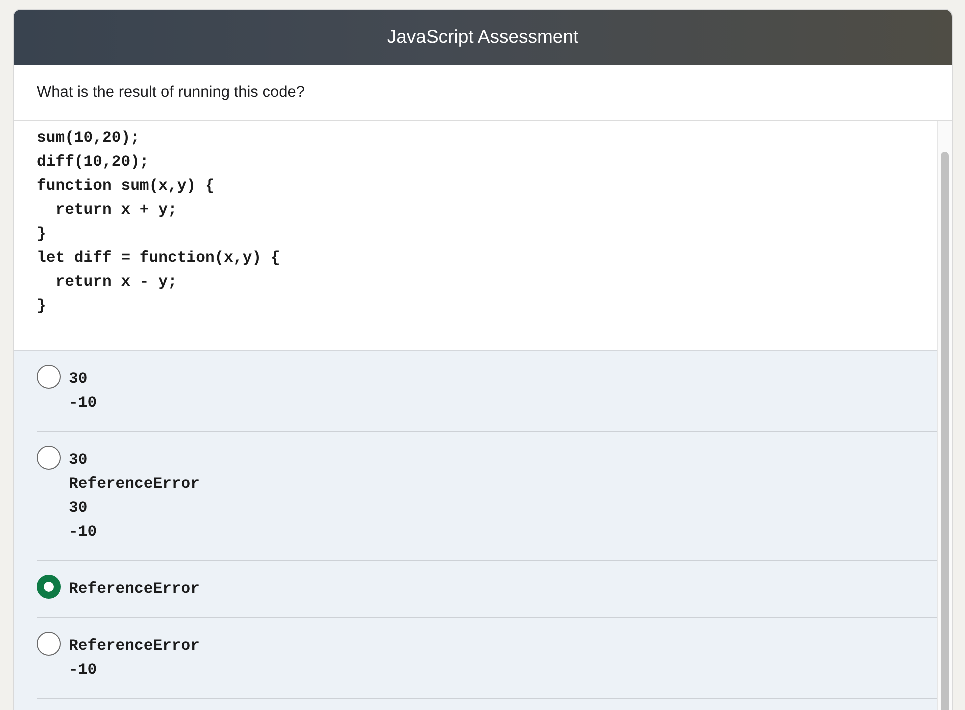 Image resolution: width=965 pixels, height=710 pixels. Describe the element at coordinates (134, 589) in the screenshot. I see `answer-option-label: ReferenceError` at that location.